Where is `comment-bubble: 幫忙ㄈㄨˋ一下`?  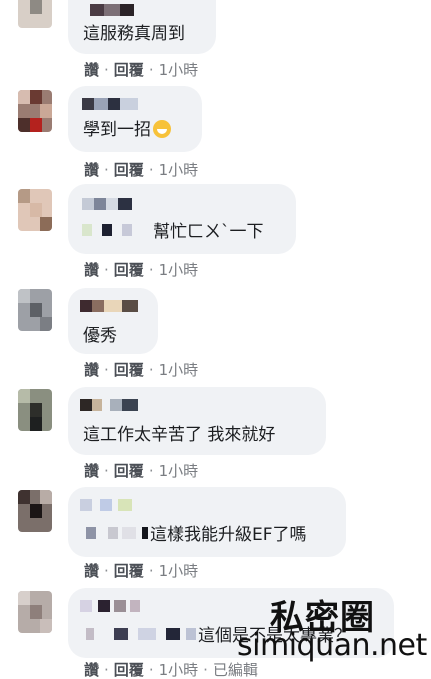
comment-bubble: 幫忙ㄈㄨˋ一下 is located at coordinates (182, 219).